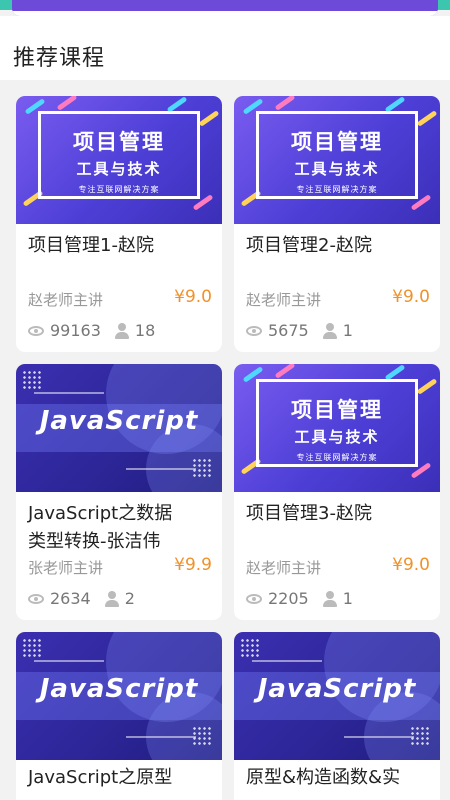 This screenshot has width=450, height=800. Describe the element at coordinates (100, 778) in the screenshot. I see `course-title: JavaScript之原型` at that location.